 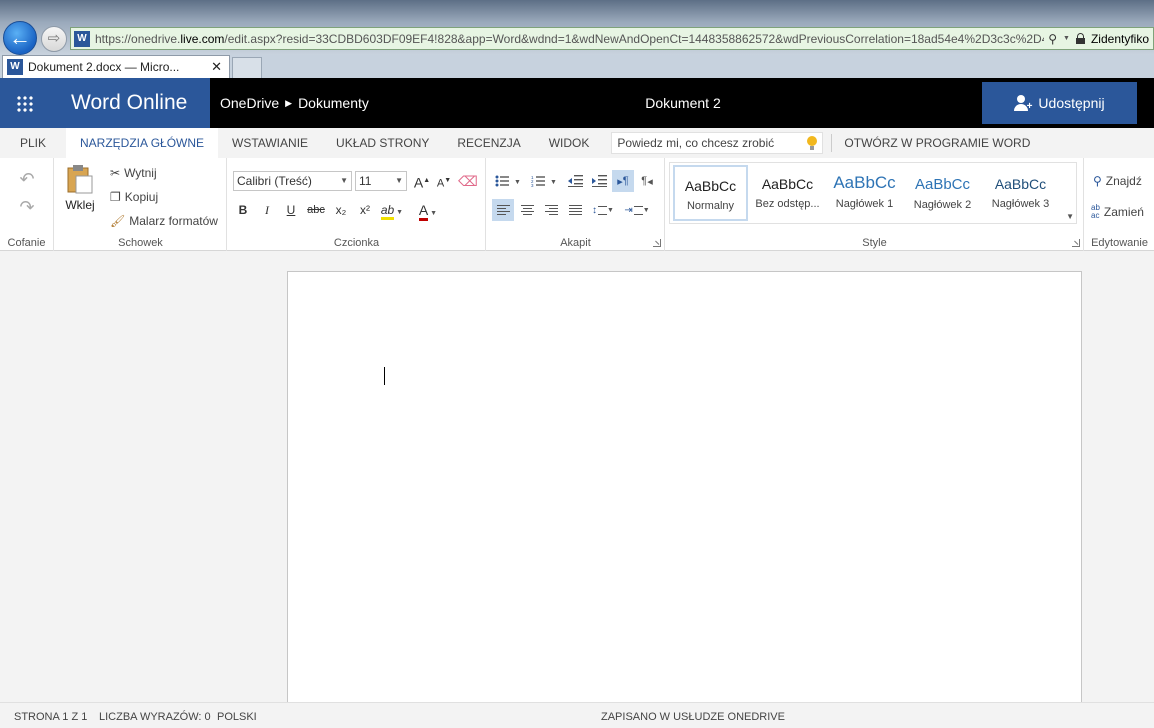 What do you see at coordinates (164, 221) in the screenshot?
I see `format-painter-button: 🖌 Malarz formatów` at bounding box center [164, 221].